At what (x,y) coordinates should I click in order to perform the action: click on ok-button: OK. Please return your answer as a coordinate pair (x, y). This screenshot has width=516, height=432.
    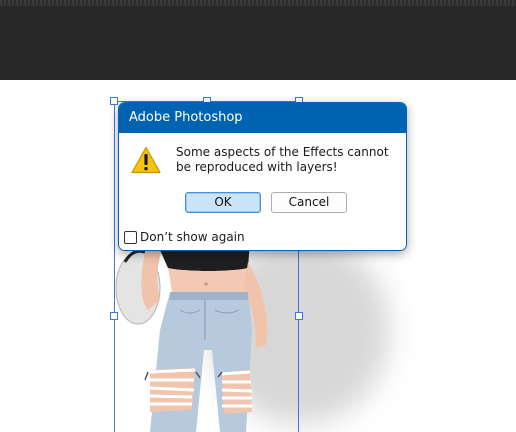
    Looking at the image, I should click on (223, 202).